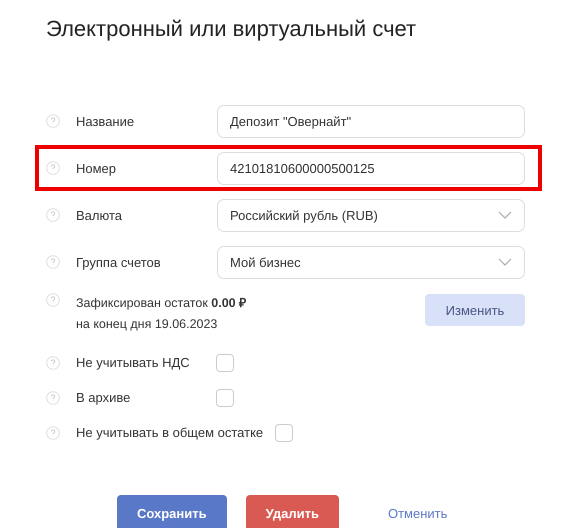  Describe the element at coordinates (170, 432) in the screenshot. I see `checkbox-label: Не учитывать в общем остатке` at that location.